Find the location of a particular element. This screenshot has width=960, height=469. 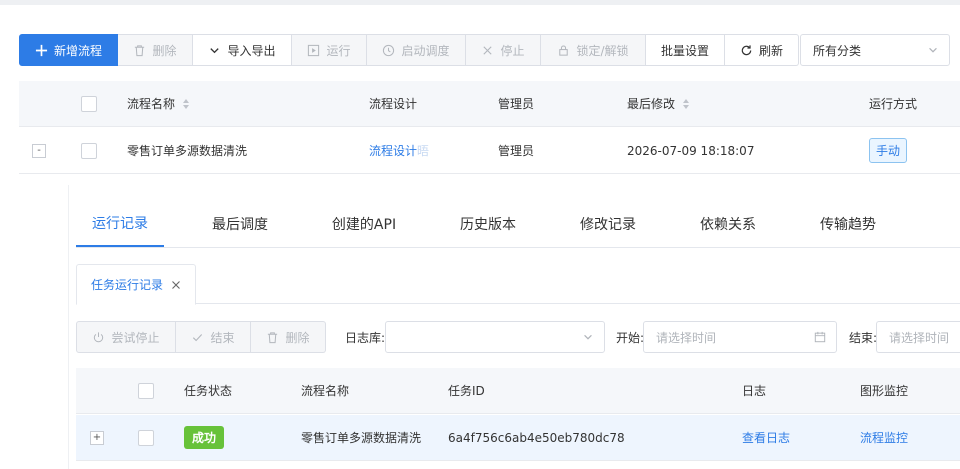

import-export-button: 导入导出 is located at coordinates (242, 50).